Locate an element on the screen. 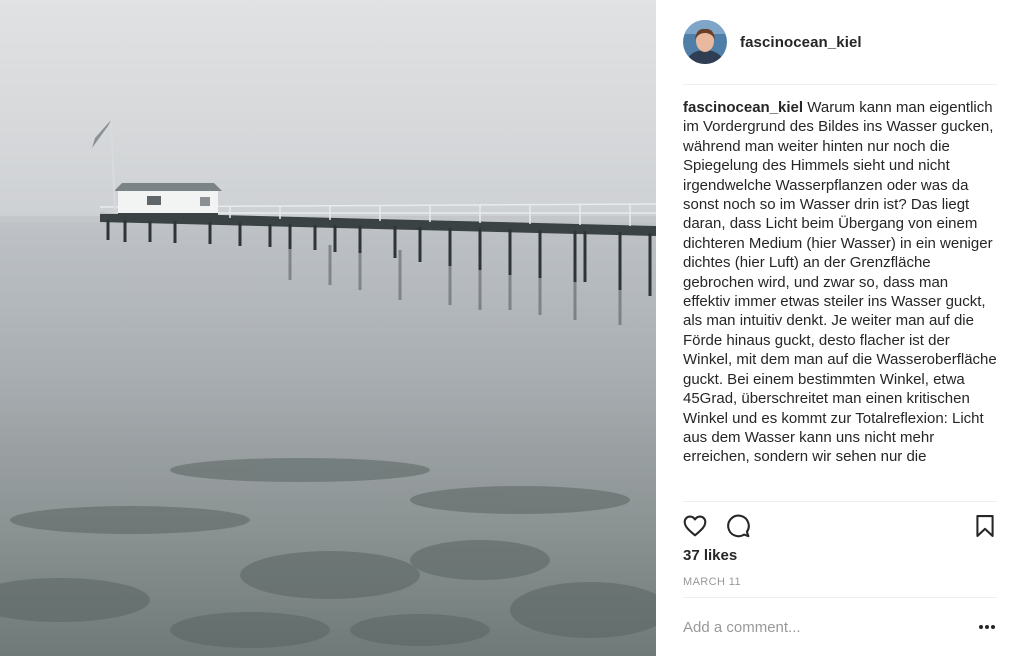  action-bar is located at coordinates (840, 526).